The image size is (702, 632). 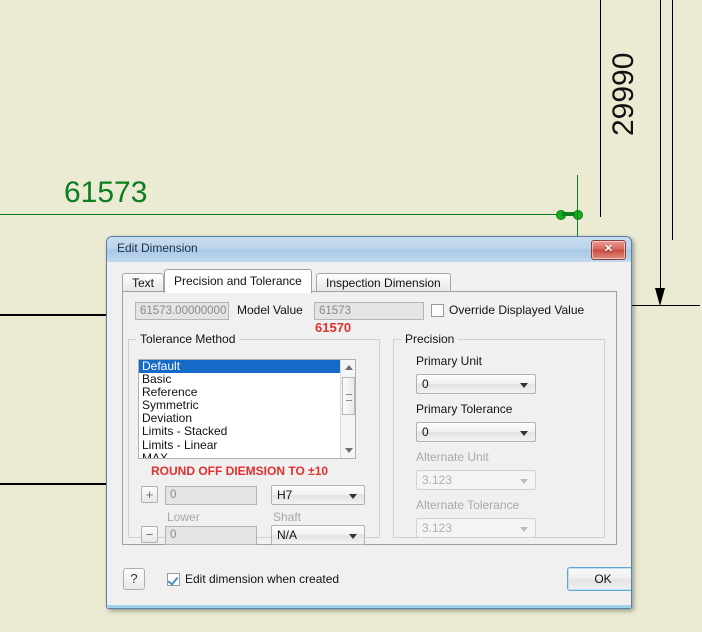 What do you see at coordinates (672, 120) in the screenshot?
I see `model-edge-vertical-far-right` at bounding box center [672, 120].